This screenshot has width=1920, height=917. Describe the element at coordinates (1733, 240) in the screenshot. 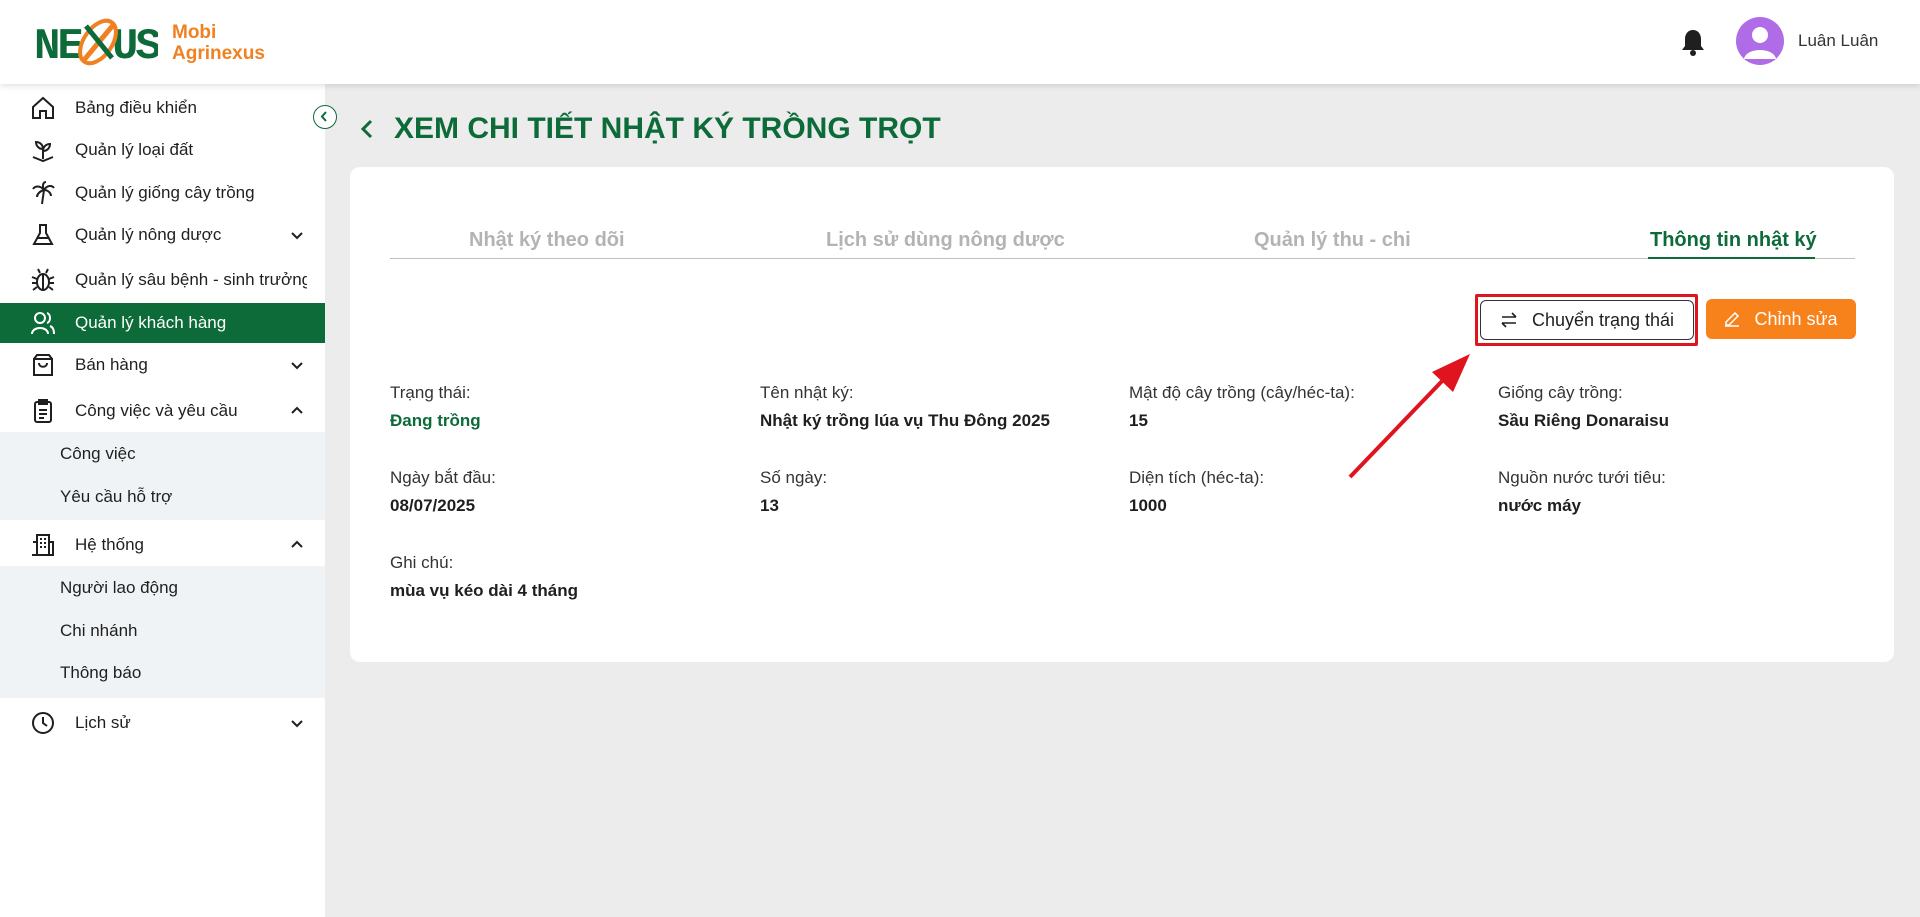

I see `tab-journal-info: Thông tin nhật ký` at that location.